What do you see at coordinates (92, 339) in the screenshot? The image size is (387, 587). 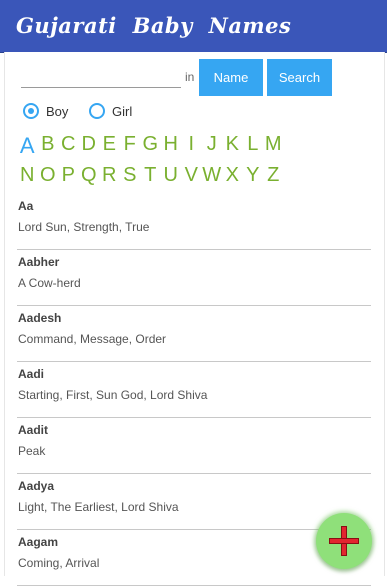 I see `name-meaning: Command, Message, Order` at bounding box center [92, 339].